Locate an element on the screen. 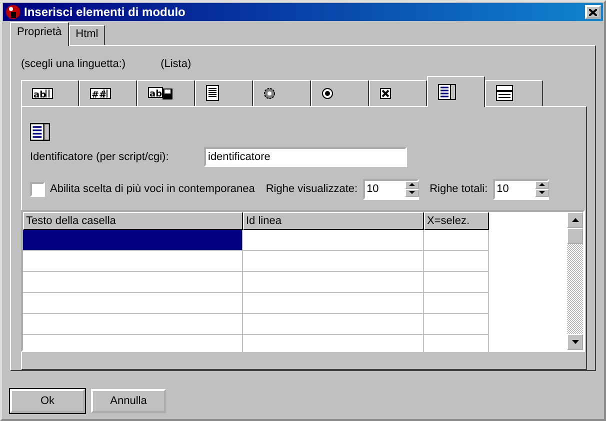 The width and height of the screenshot is (606, 421). type-label: (Lista) is located at coordinates (176, 65).